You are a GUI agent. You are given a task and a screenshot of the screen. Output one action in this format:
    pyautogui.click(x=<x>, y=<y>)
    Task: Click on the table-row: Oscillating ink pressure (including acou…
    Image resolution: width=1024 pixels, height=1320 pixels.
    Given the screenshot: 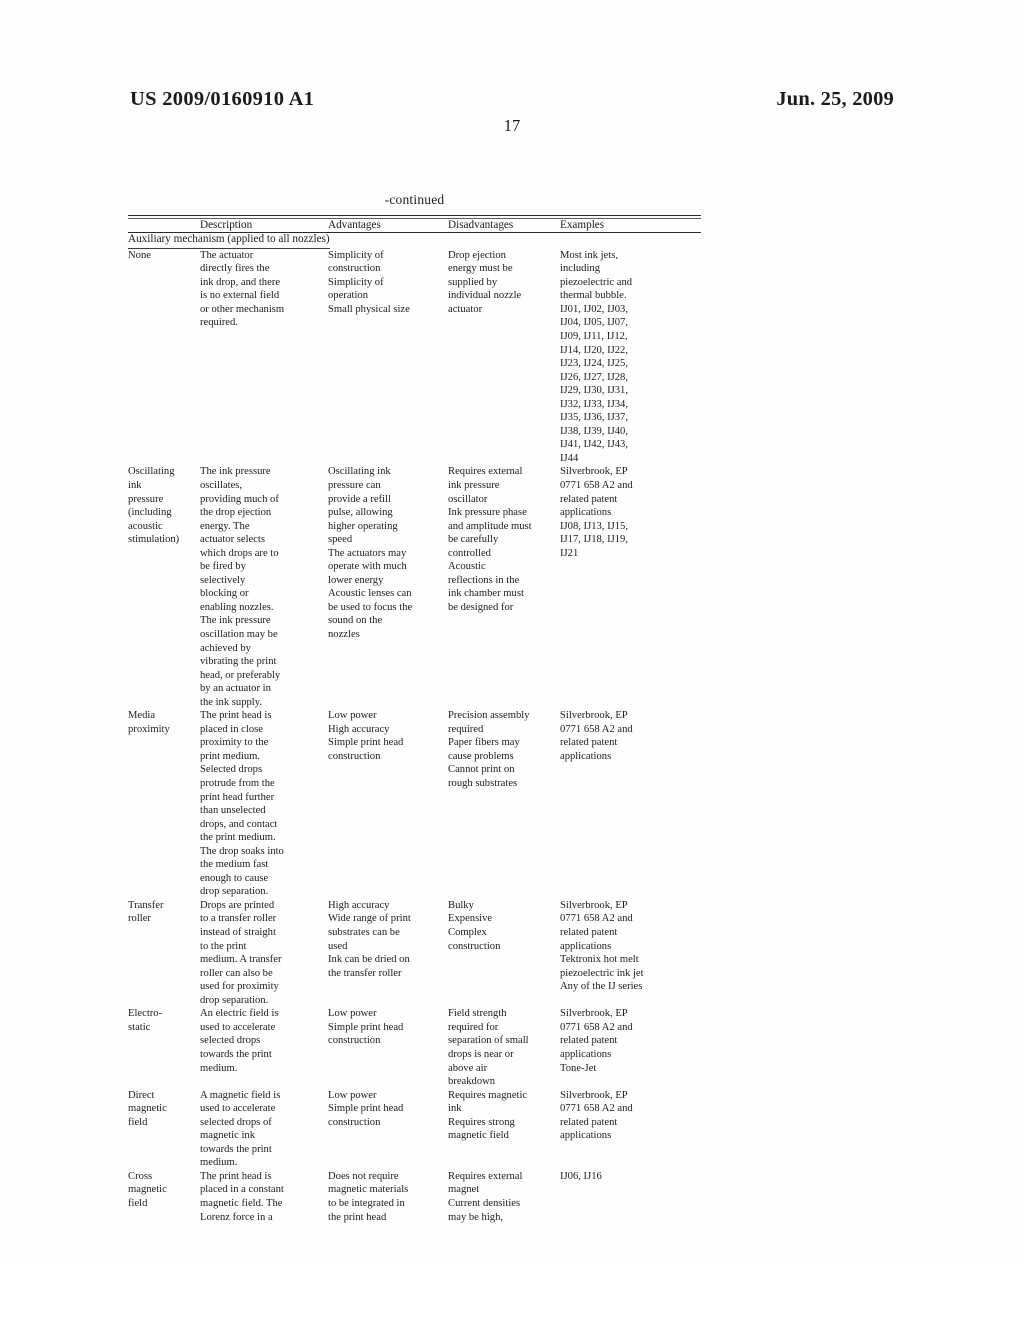 What is the action you would take?
    pyautogui.click(x=414, y=587)
    